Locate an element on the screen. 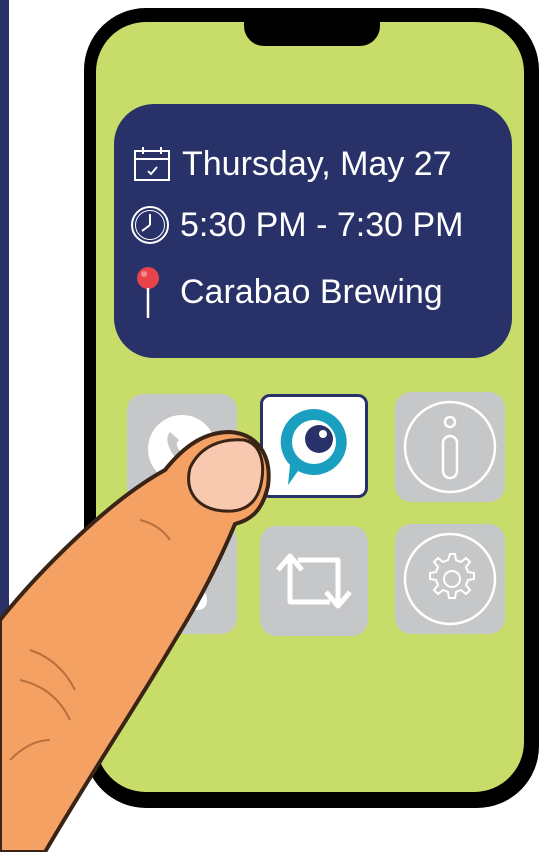  phone-app-tile is located at coordinates (182, 449).